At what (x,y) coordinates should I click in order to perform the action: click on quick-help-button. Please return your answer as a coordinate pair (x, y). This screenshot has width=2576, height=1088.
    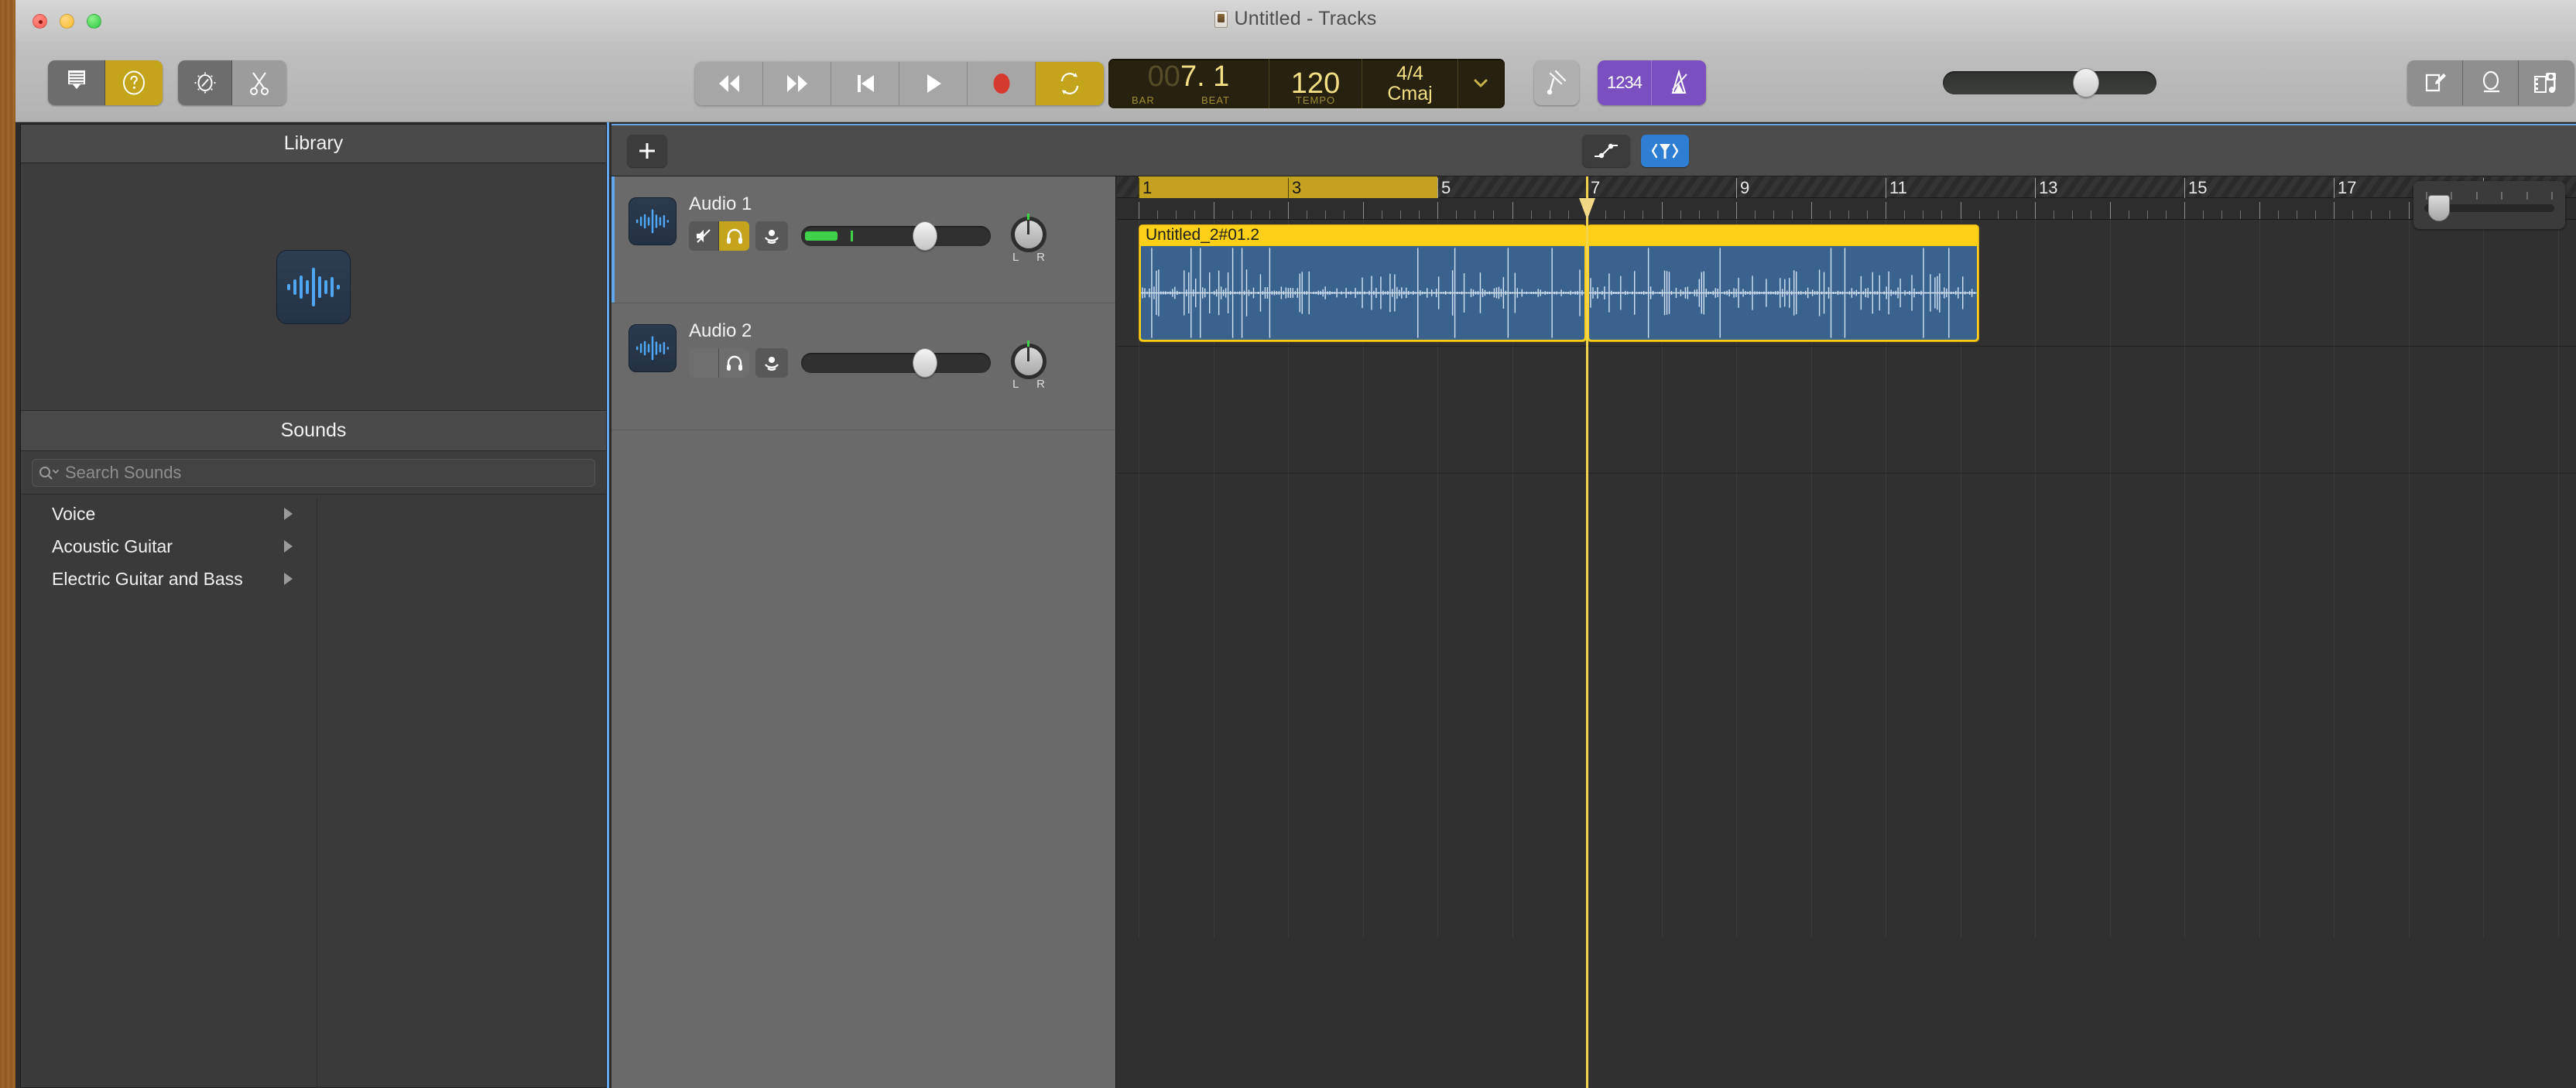
    Looking at the image, I should click on (205, 82).